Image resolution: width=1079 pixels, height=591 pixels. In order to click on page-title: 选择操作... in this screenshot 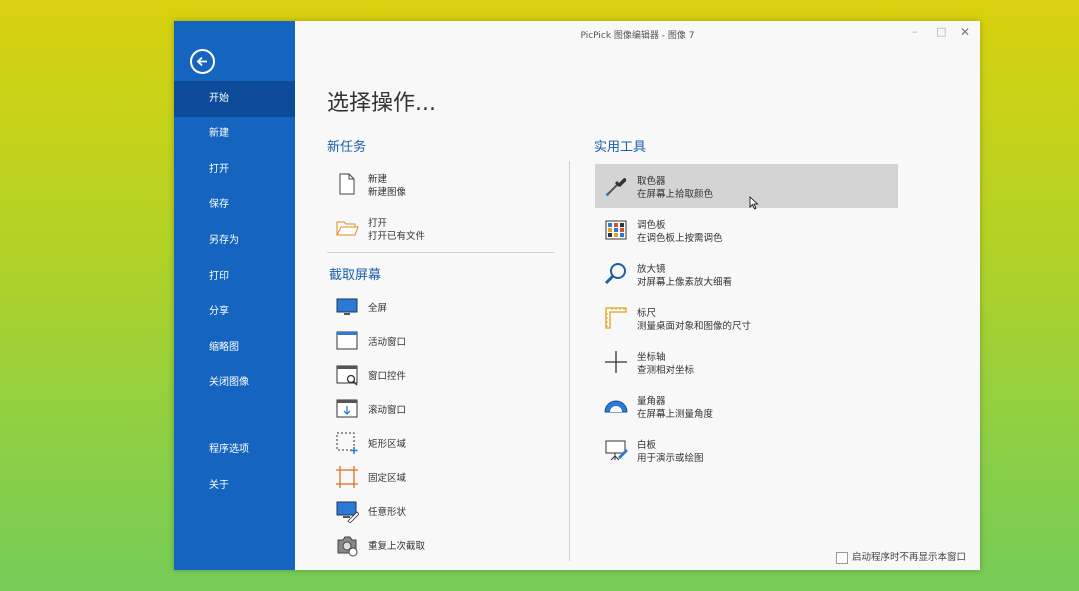, I will do `click(381, 103)`.